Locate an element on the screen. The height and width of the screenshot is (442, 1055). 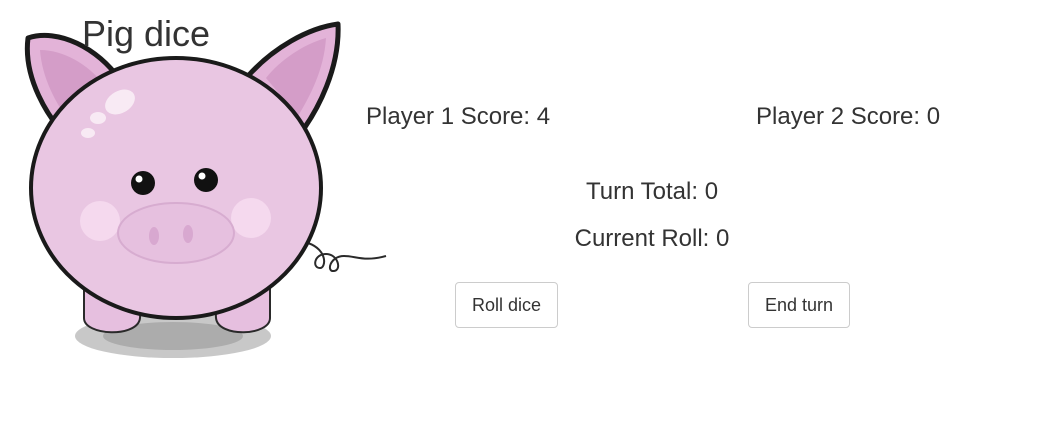
current-roll: Current Roll: 0 is located at coordinates (652, 239).